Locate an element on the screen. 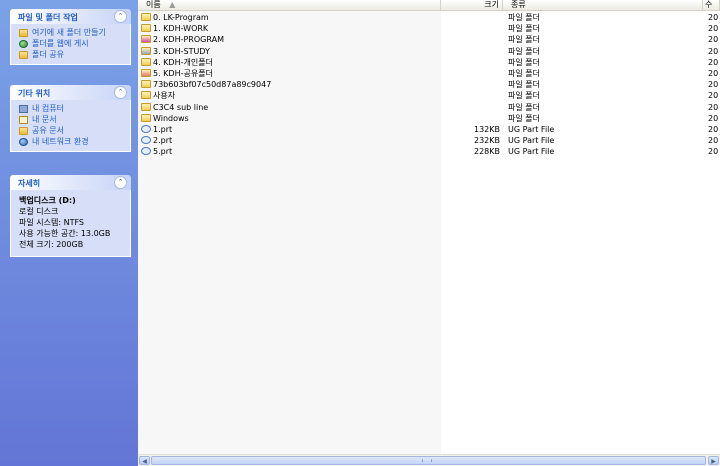  file-row: Windows 파일 폴더 20 is located at coordinates (429, 118).